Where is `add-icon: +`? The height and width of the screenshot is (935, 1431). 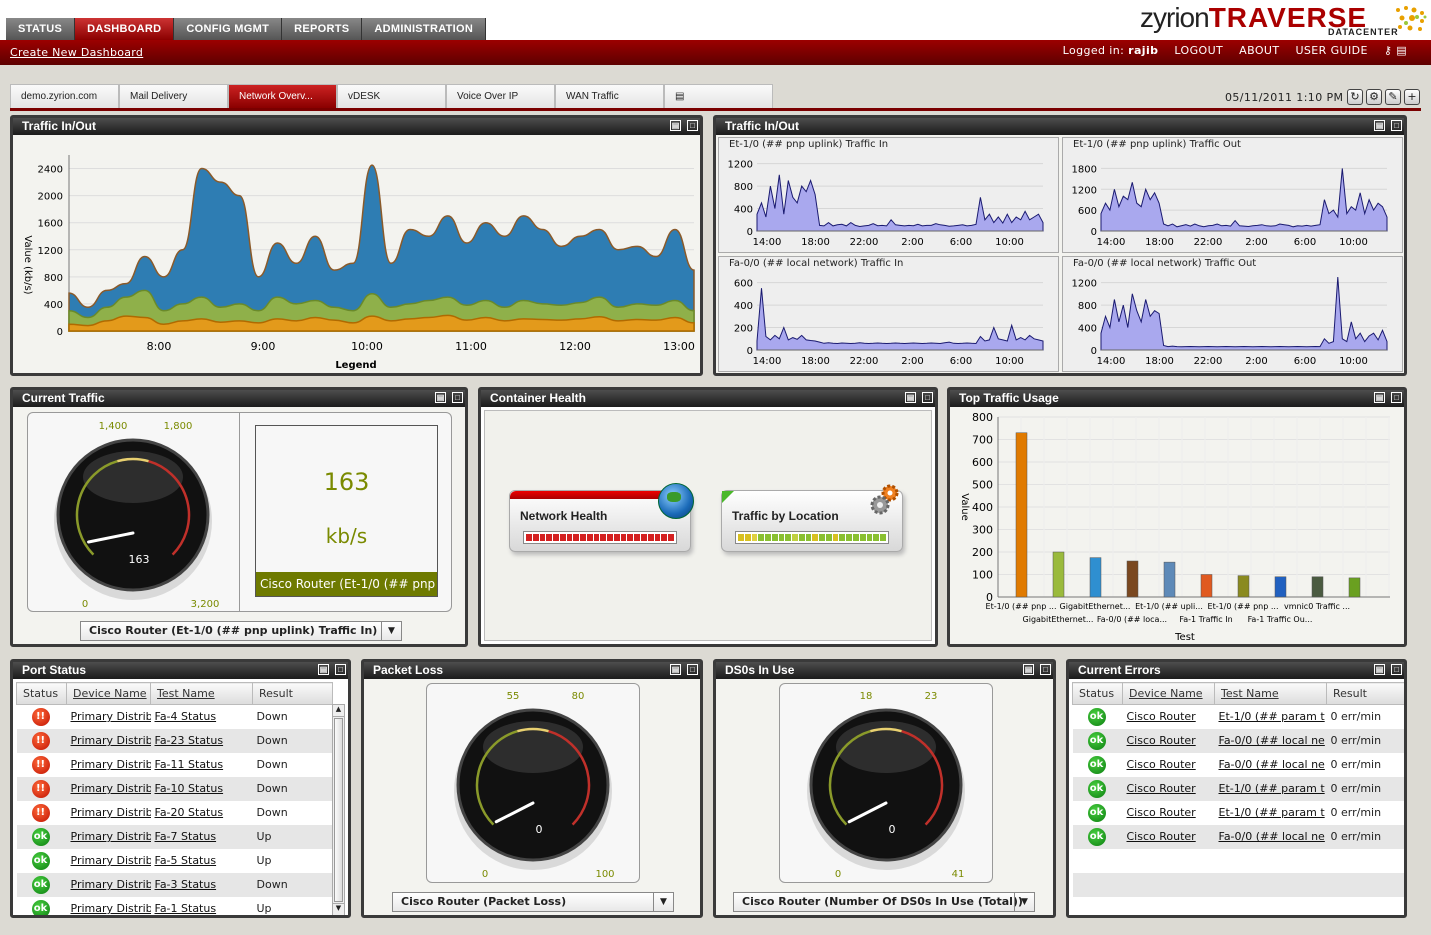 add-icon: + is located at coordinates (1412, 97).